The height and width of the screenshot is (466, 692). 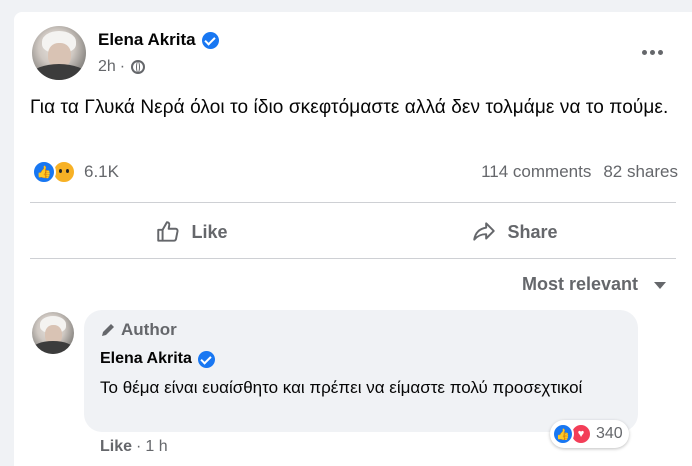 What do you see at coordinates (116, 447) in the screenshot?
I see `comment-like-button: Like` at bounding box center [116, 447].